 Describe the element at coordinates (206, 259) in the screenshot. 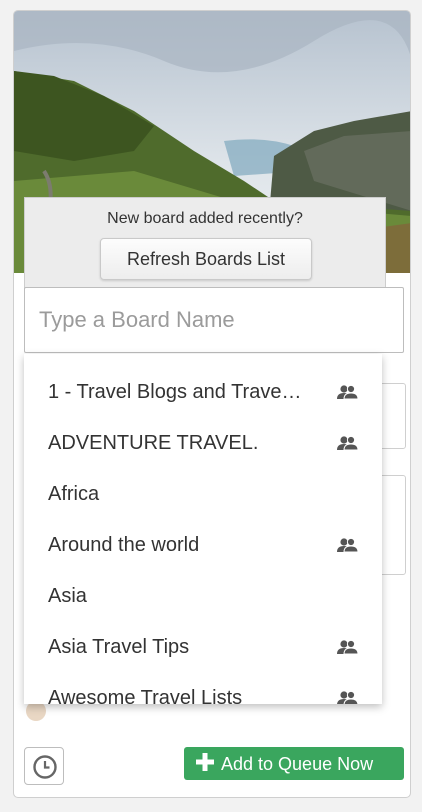

I see `refresh-boards-button: Refresh Boards List` at that location.